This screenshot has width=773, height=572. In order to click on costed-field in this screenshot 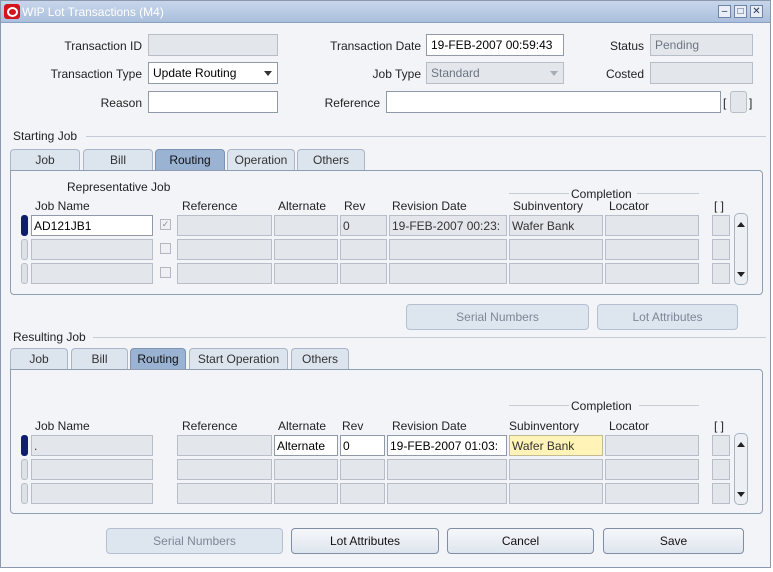, I will do `click(701, 73)`.